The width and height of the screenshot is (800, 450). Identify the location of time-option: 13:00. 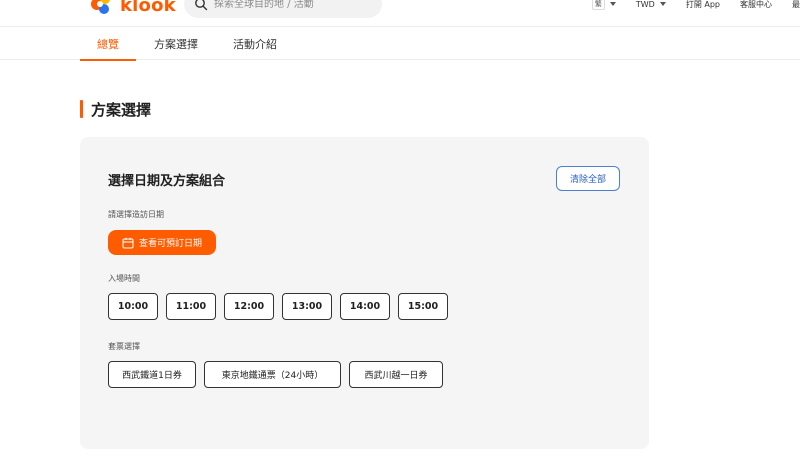
(307, 306).